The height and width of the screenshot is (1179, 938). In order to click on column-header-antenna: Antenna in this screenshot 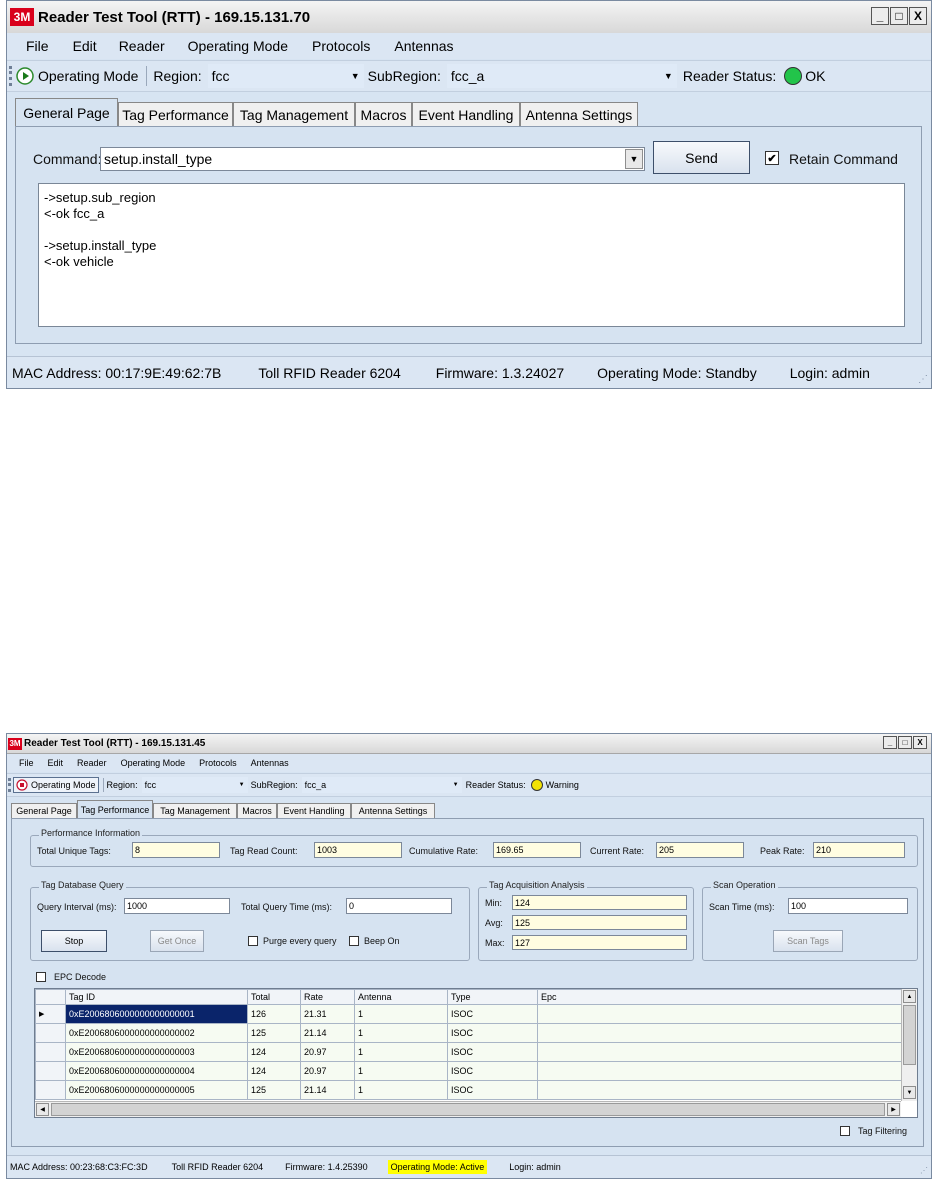, I will do `click(401, 997)`.